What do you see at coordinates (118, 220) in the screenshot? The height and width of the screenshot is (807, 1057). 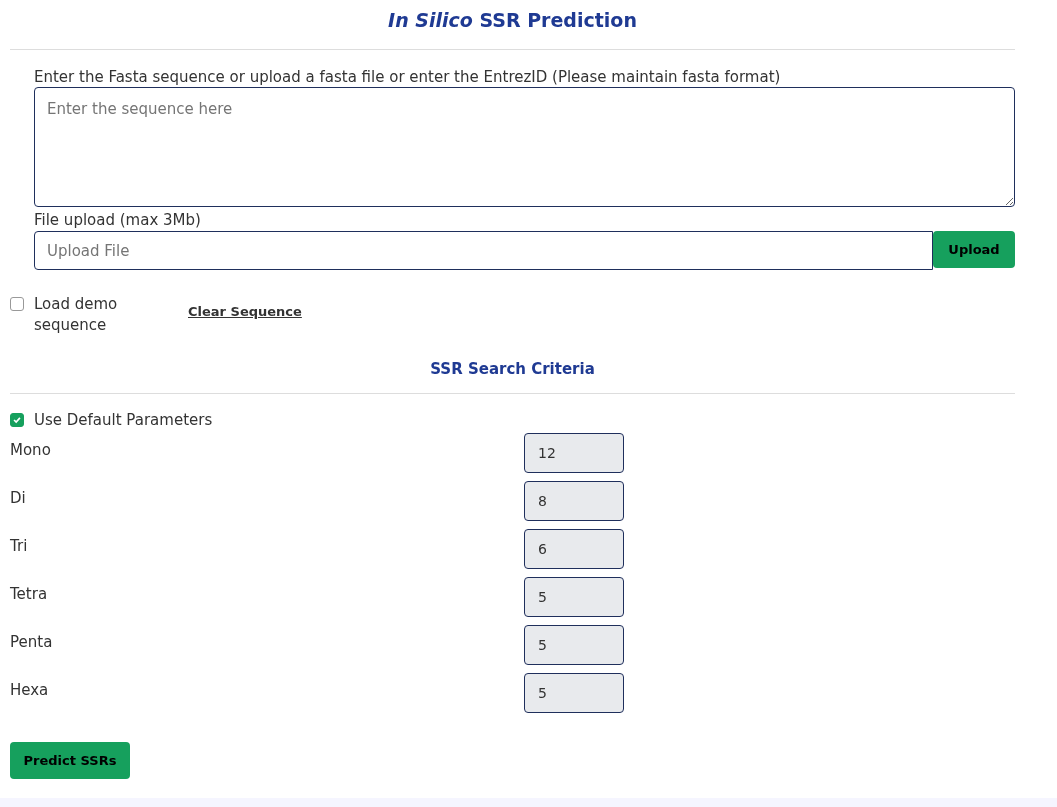 I see `upload-label: File upload (max 3Mb)` at bounding box center [118, 220].